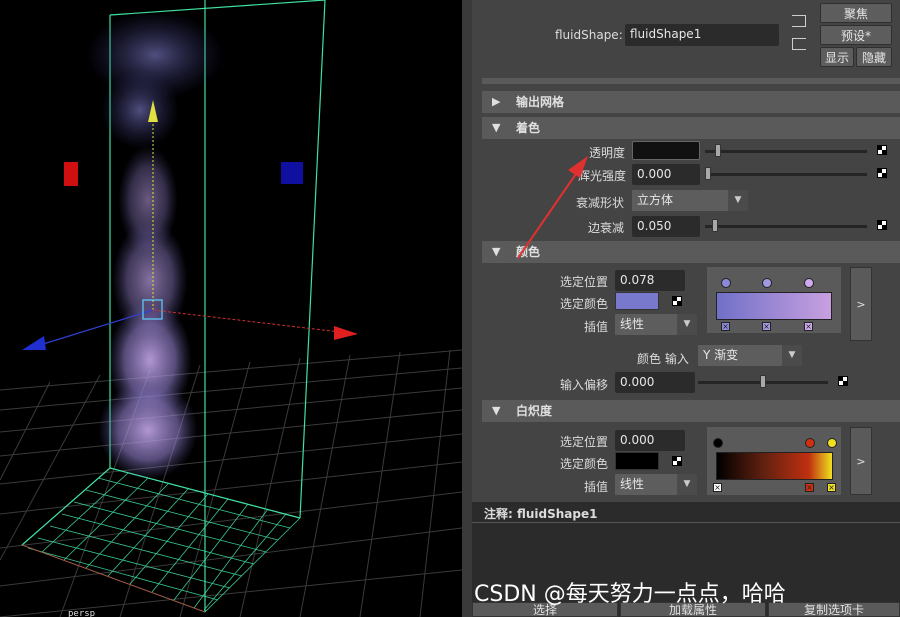 The height and width of the screenshot is (617, 900). Describe the element at coordinates (578, 167) in the screenshot. I see `annotation-arrow-head` at that location.